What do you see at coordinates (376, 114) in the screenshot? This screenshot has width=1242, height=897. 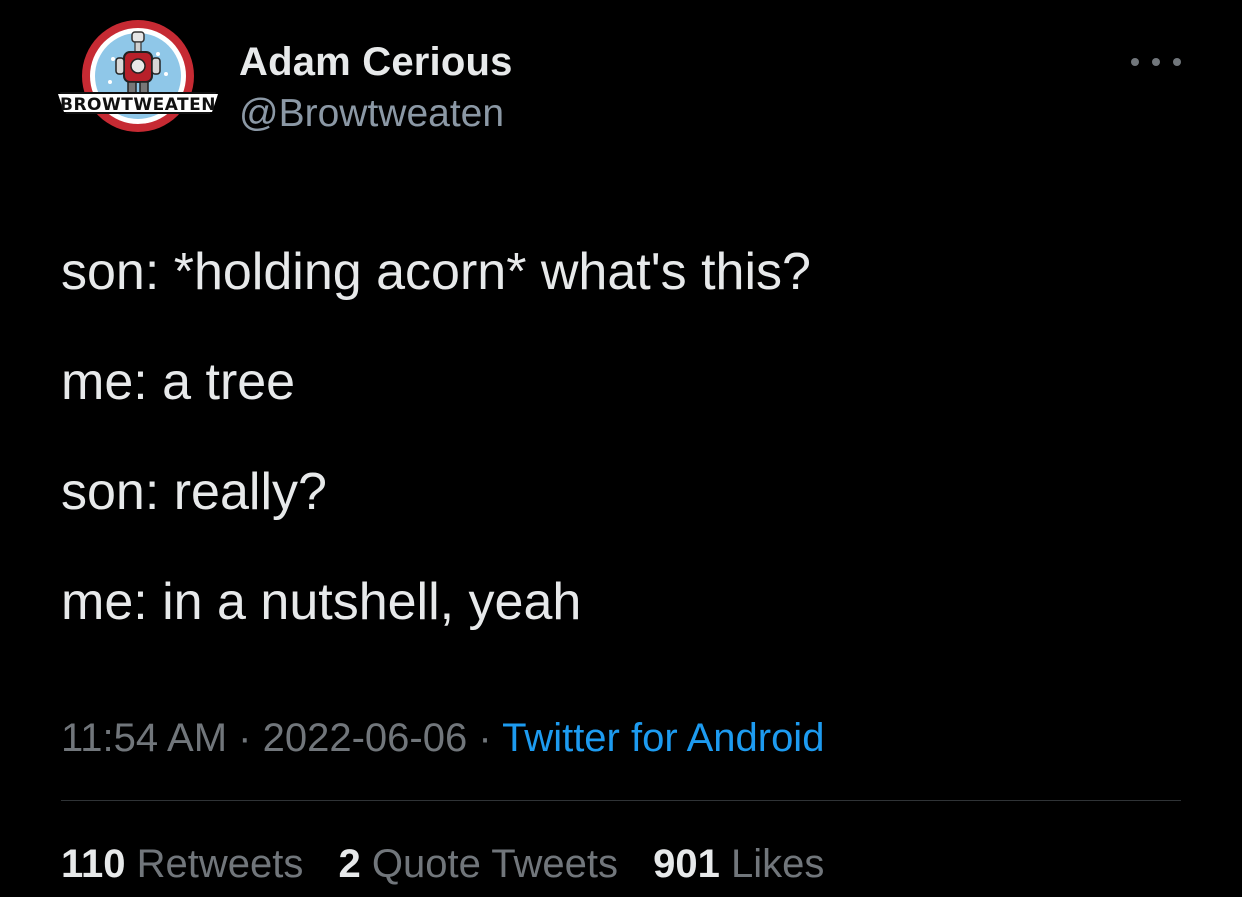 I see `user-handle: @Browtweaten` at bounding box center [376, 114].